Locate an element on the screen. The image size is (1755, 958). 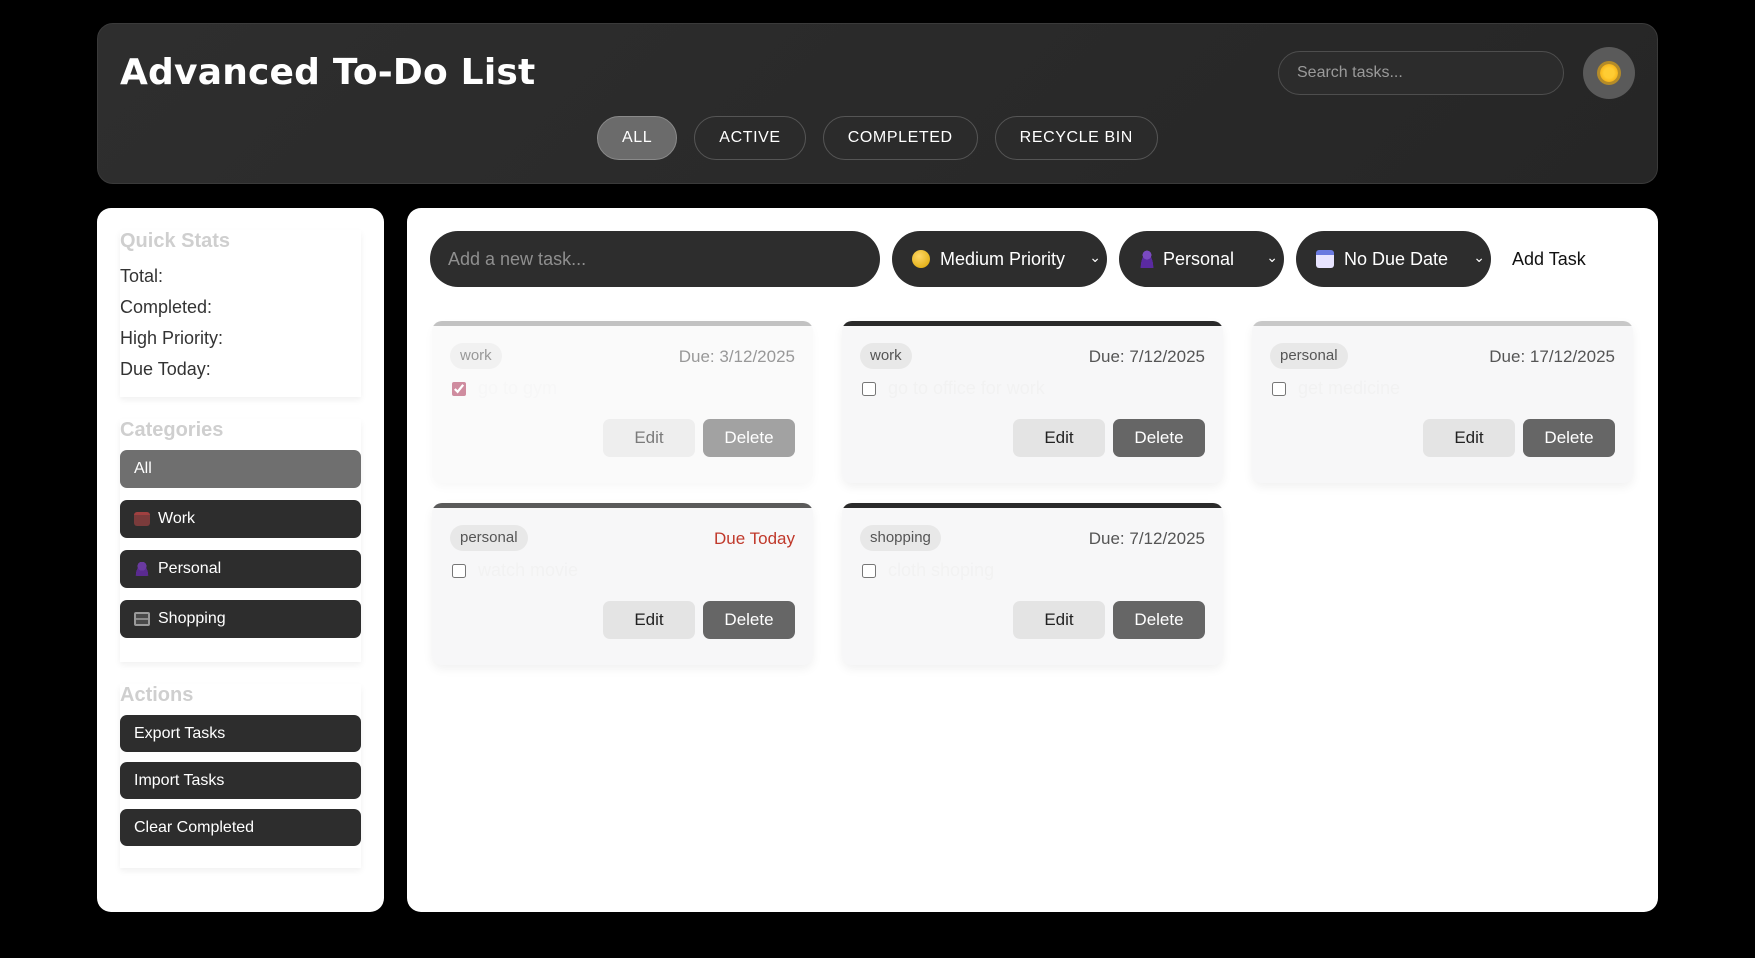
tab-all: ALL is located at coordinates (637, 138).